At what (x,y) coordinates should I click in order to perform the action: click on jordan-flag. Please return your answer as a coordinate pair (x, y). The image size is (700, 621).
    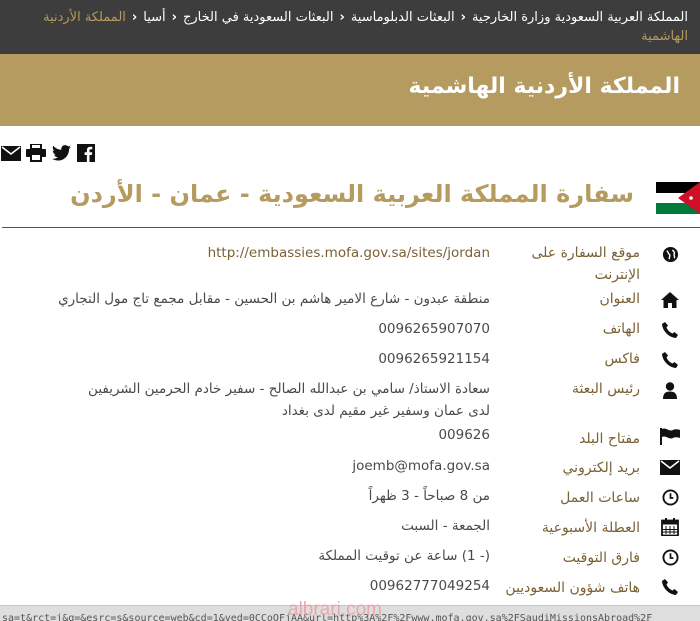
    Looking at the image, I should click on (678, 198).